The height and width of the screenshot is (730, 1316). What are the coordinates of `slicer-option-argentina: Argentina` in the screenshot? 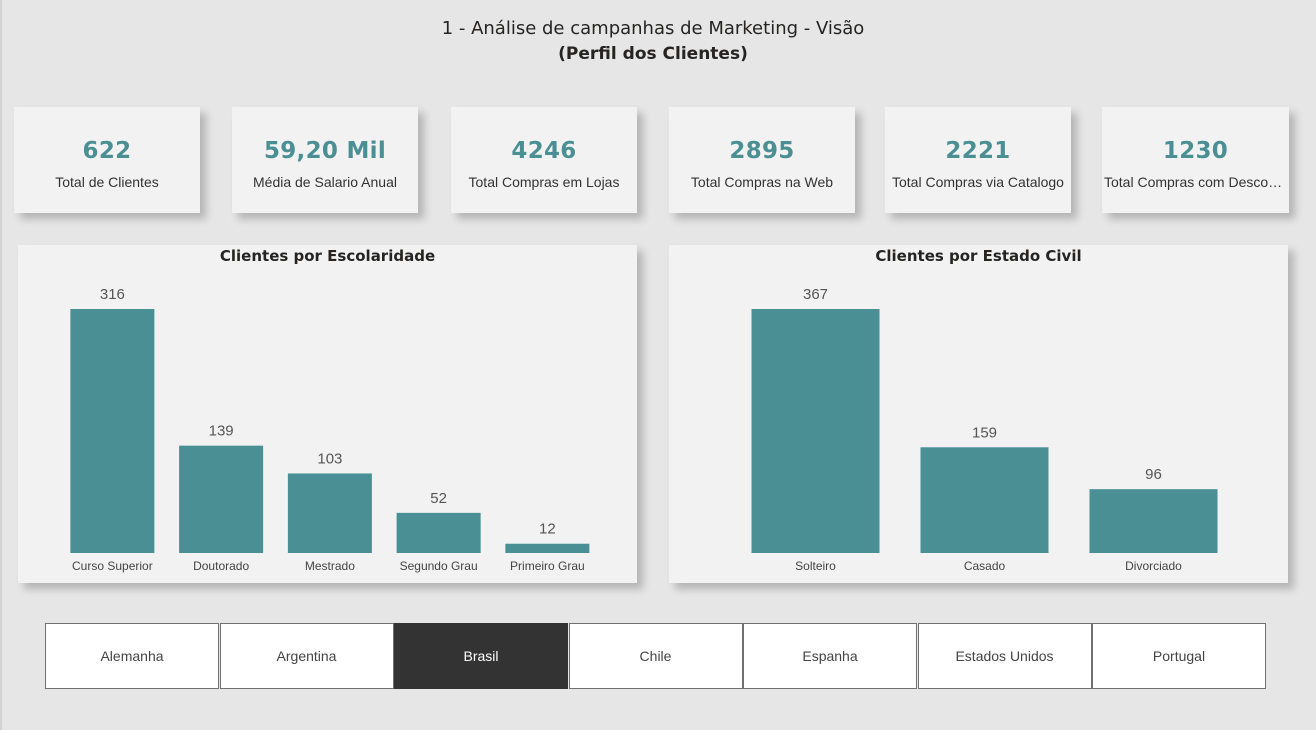 It's located at (306, 656).